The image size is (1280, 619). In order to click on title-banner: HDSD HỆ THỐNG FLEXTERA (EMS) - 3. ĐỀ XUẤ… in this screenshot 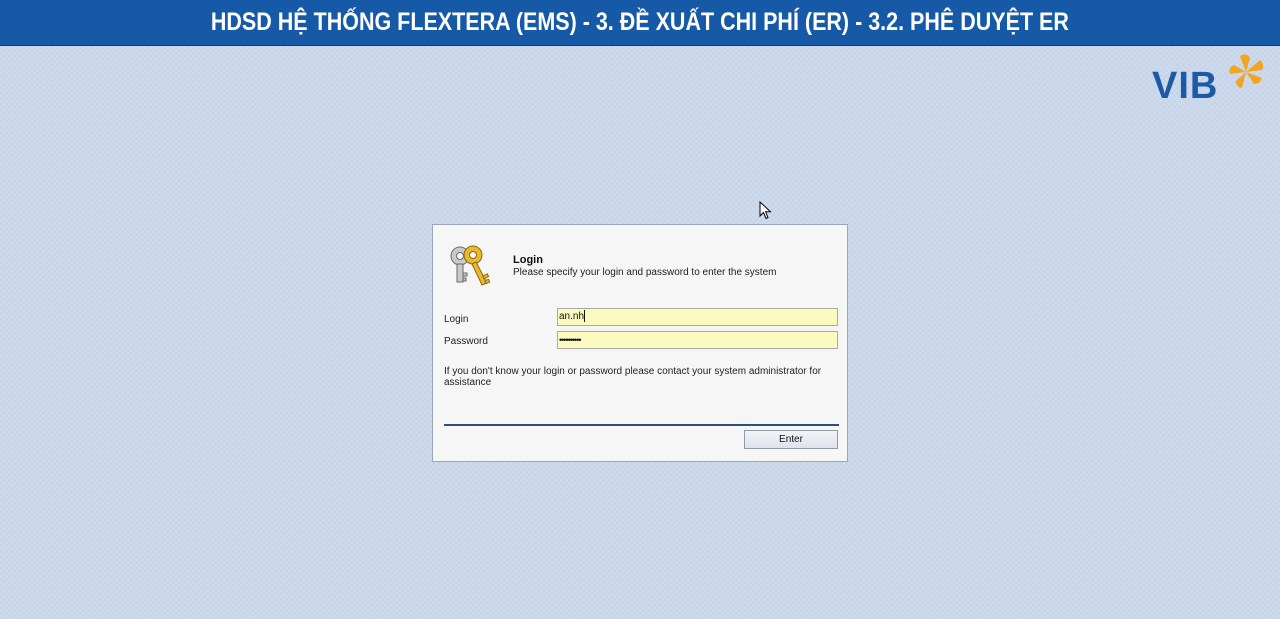, I will do `click(640, 23)`.